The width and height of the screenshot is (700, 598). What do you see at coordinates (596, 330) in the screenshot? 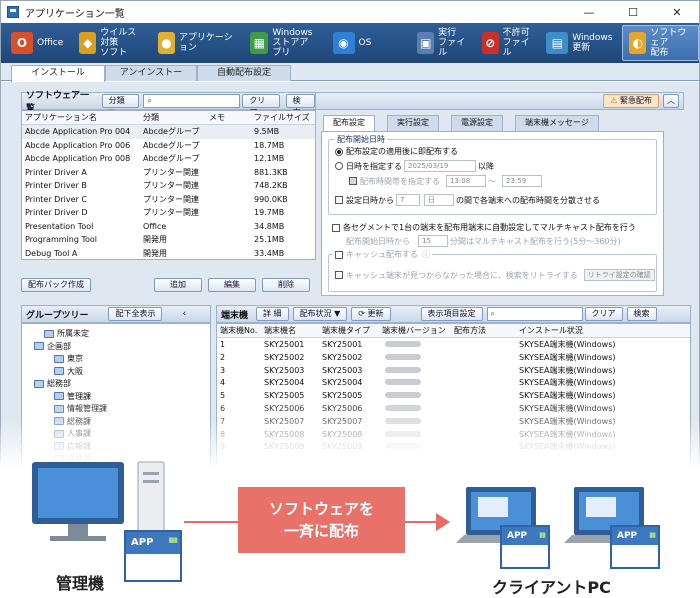
I see `terminal-column-header: インストール状況` at bounding box center [596, 330].